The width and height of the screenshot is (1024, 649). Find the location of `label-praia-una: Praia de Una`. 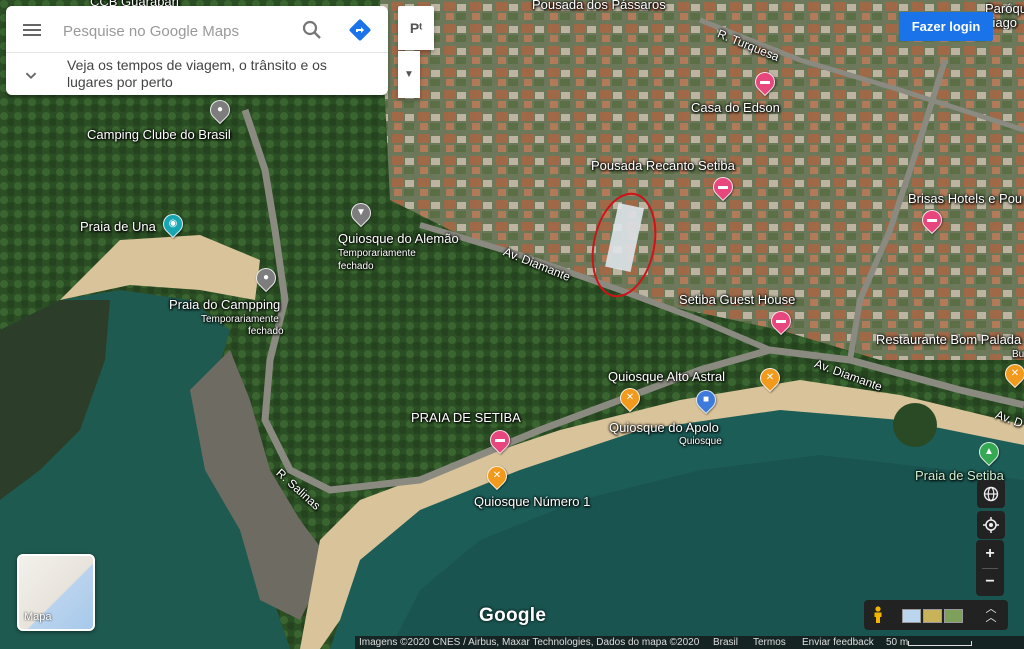

label-praia-una: Praia de Una is located at coordinates (118, 226).